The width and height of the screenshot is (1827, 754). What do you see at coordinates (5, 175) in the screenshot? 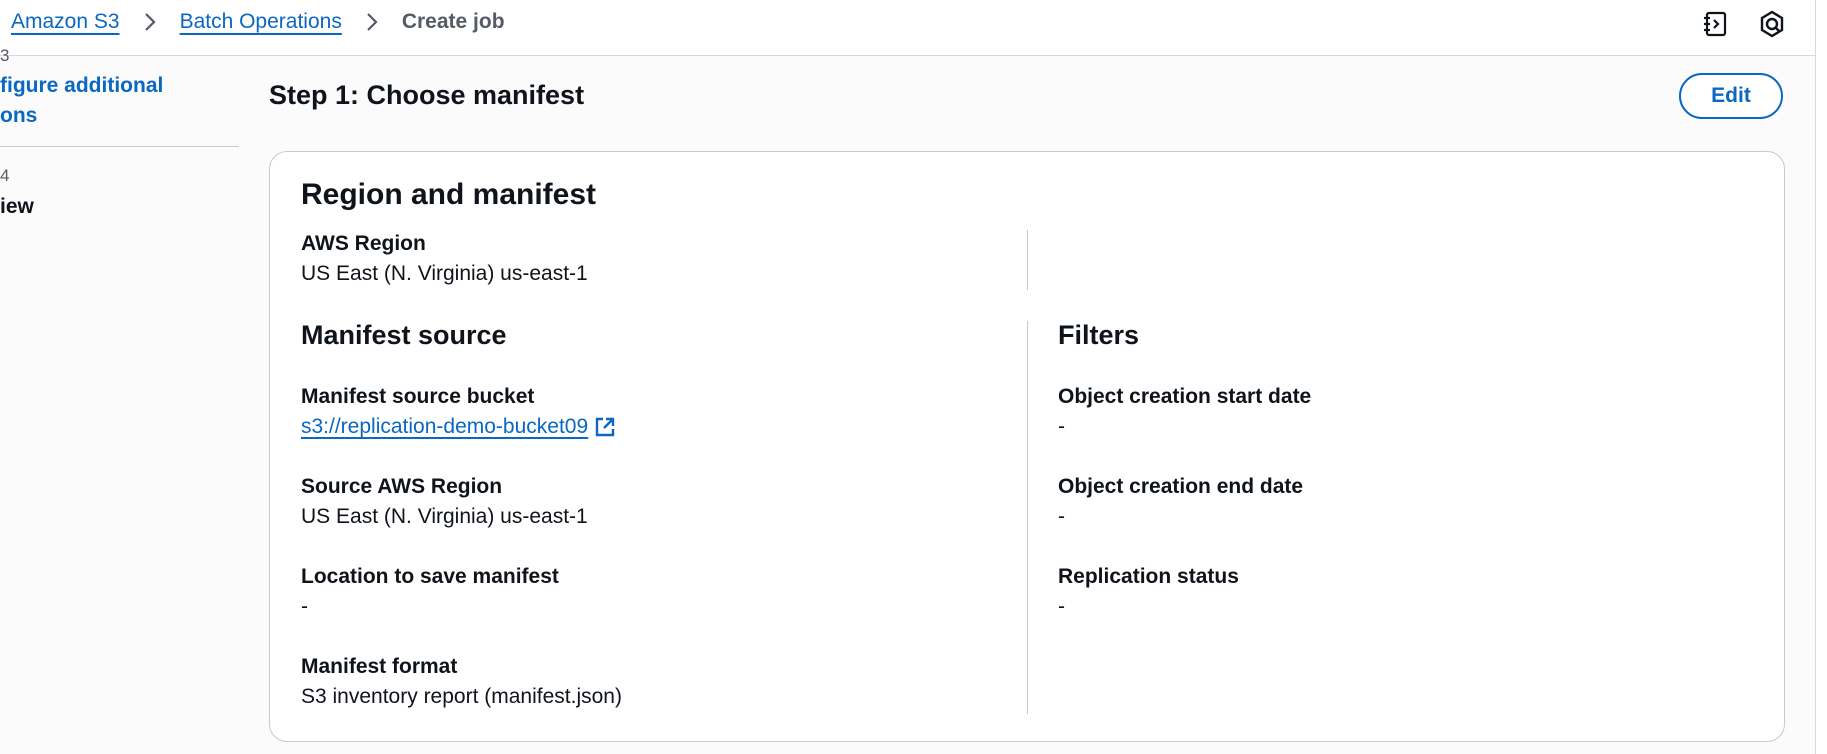
I see `step-4-number: 4` at bounding box center [5, 175].